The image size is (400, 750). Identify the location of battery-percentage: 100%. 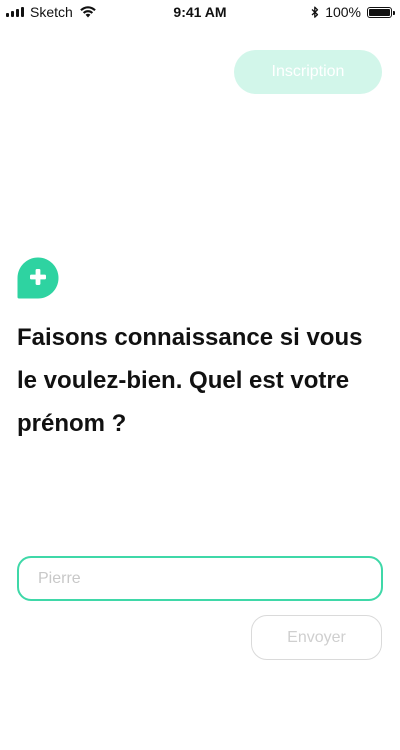
(343, 12).